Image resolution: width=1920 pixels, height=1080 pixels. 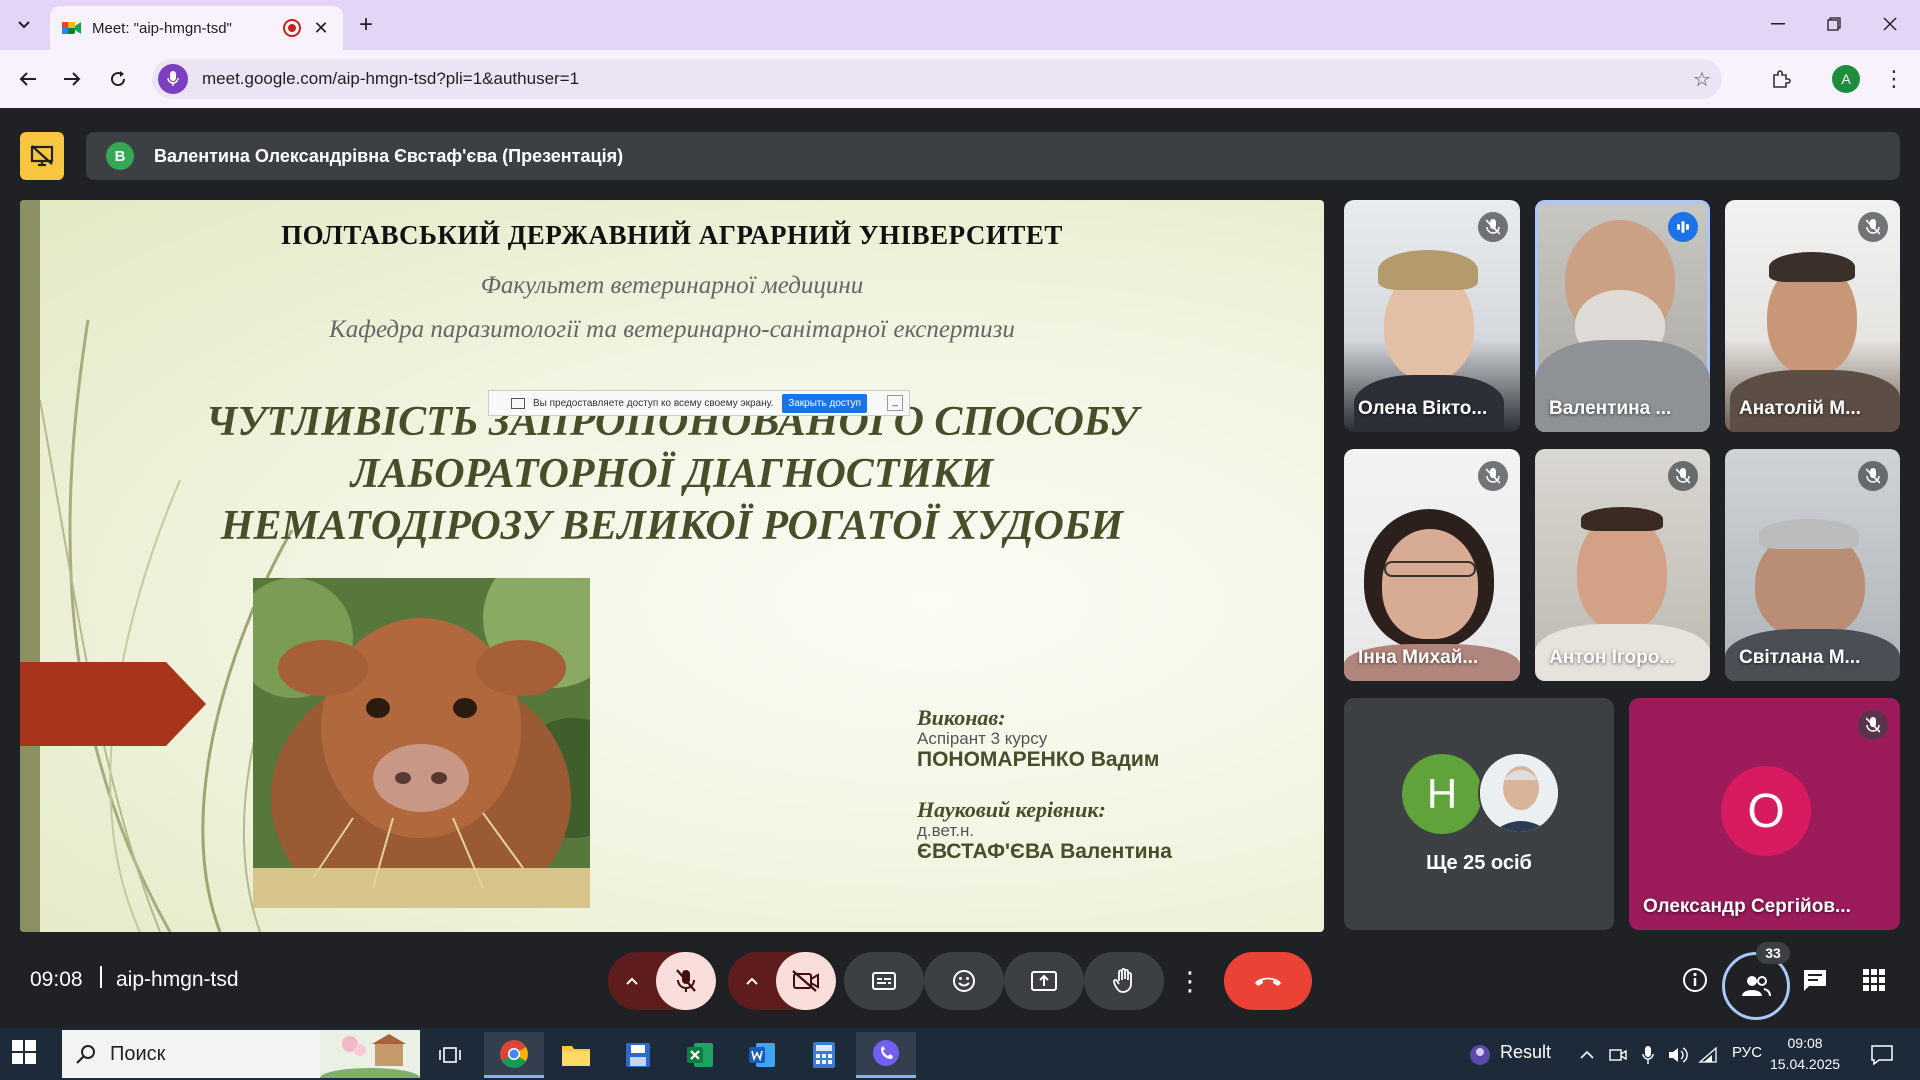 I want to click on slide-title-line: ЛАБОРАТОРНОЇ ДІАГНОСТИКИ, so click(x=672, y=474).